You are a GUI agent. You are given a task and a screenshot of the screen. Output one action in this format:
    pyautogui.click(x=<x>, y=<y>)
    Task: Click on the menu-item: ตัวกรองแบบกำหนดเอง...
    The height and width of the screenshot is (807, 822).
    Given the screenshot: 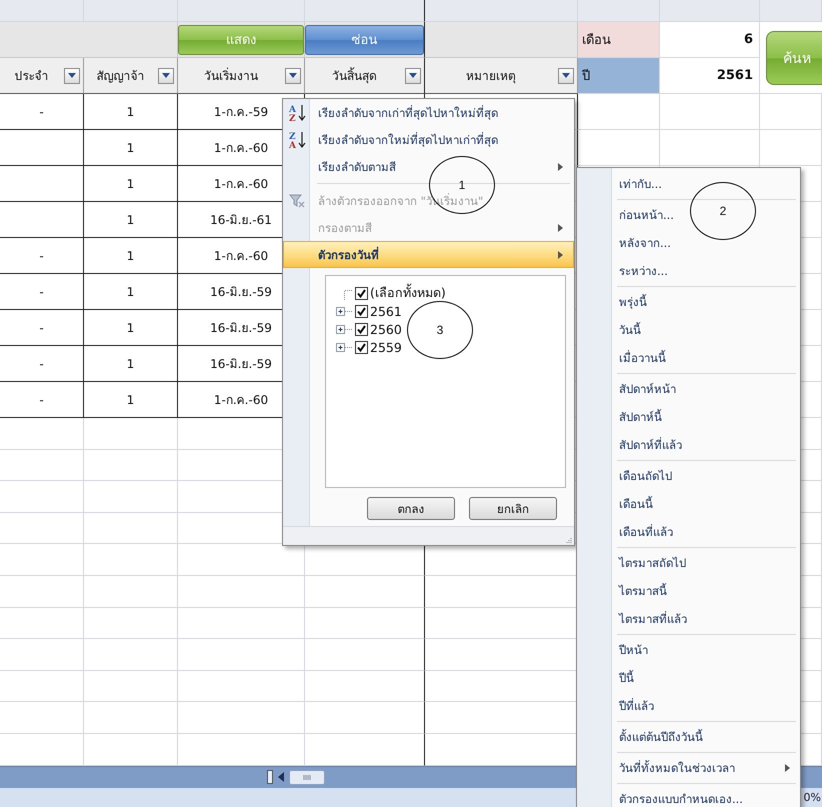 What is the action you would take?
    pyautogui.click(x=681, y=798)
    